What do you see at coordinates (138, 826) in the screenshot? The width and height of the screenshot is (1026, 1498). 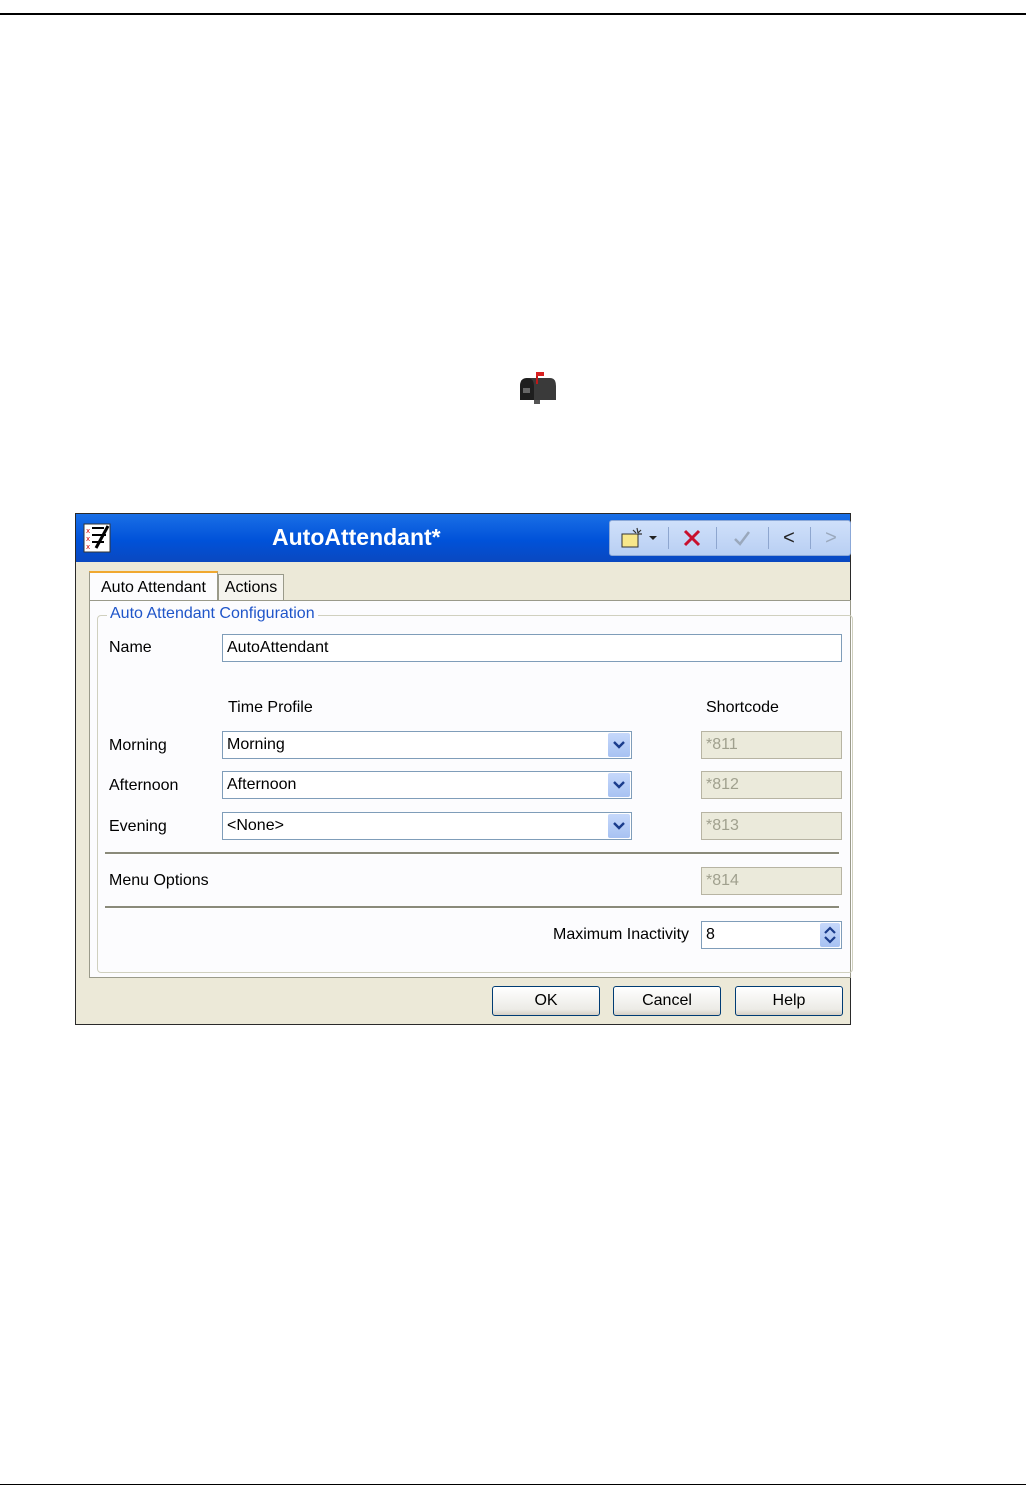 I see `evening-label: Evening` at bounding box center [138, 826].